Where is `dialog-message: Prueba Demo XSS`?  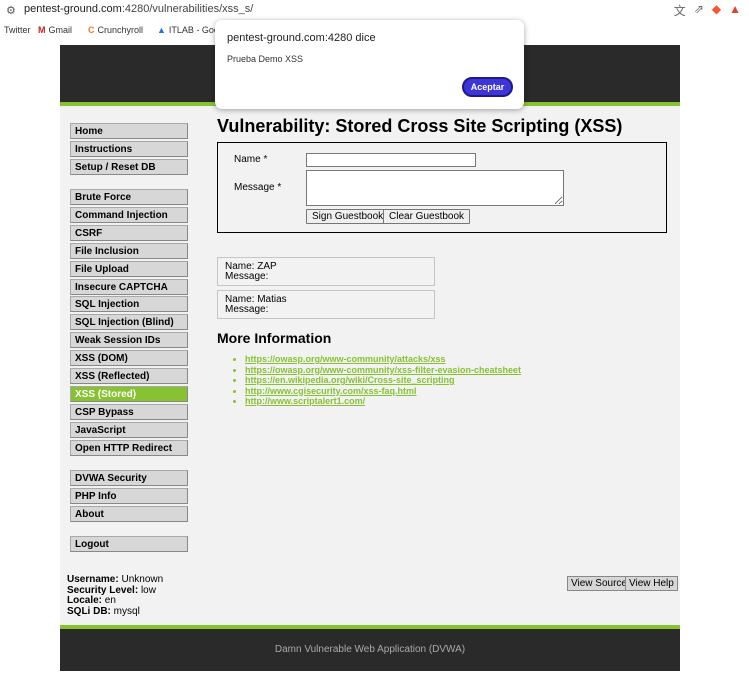 dialog-message: Prueba Demo XSS is located at coordinates (265, 59).